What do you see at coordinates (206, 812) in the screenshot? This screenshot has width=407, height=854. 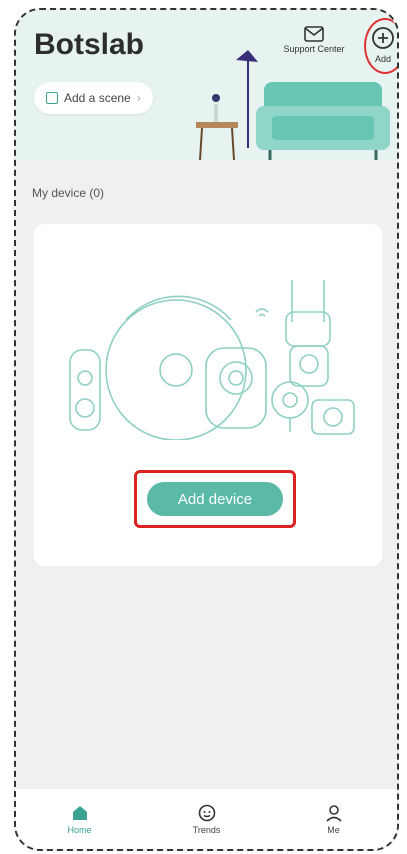 I see `trends-icon` at bounding box center [206, 812].